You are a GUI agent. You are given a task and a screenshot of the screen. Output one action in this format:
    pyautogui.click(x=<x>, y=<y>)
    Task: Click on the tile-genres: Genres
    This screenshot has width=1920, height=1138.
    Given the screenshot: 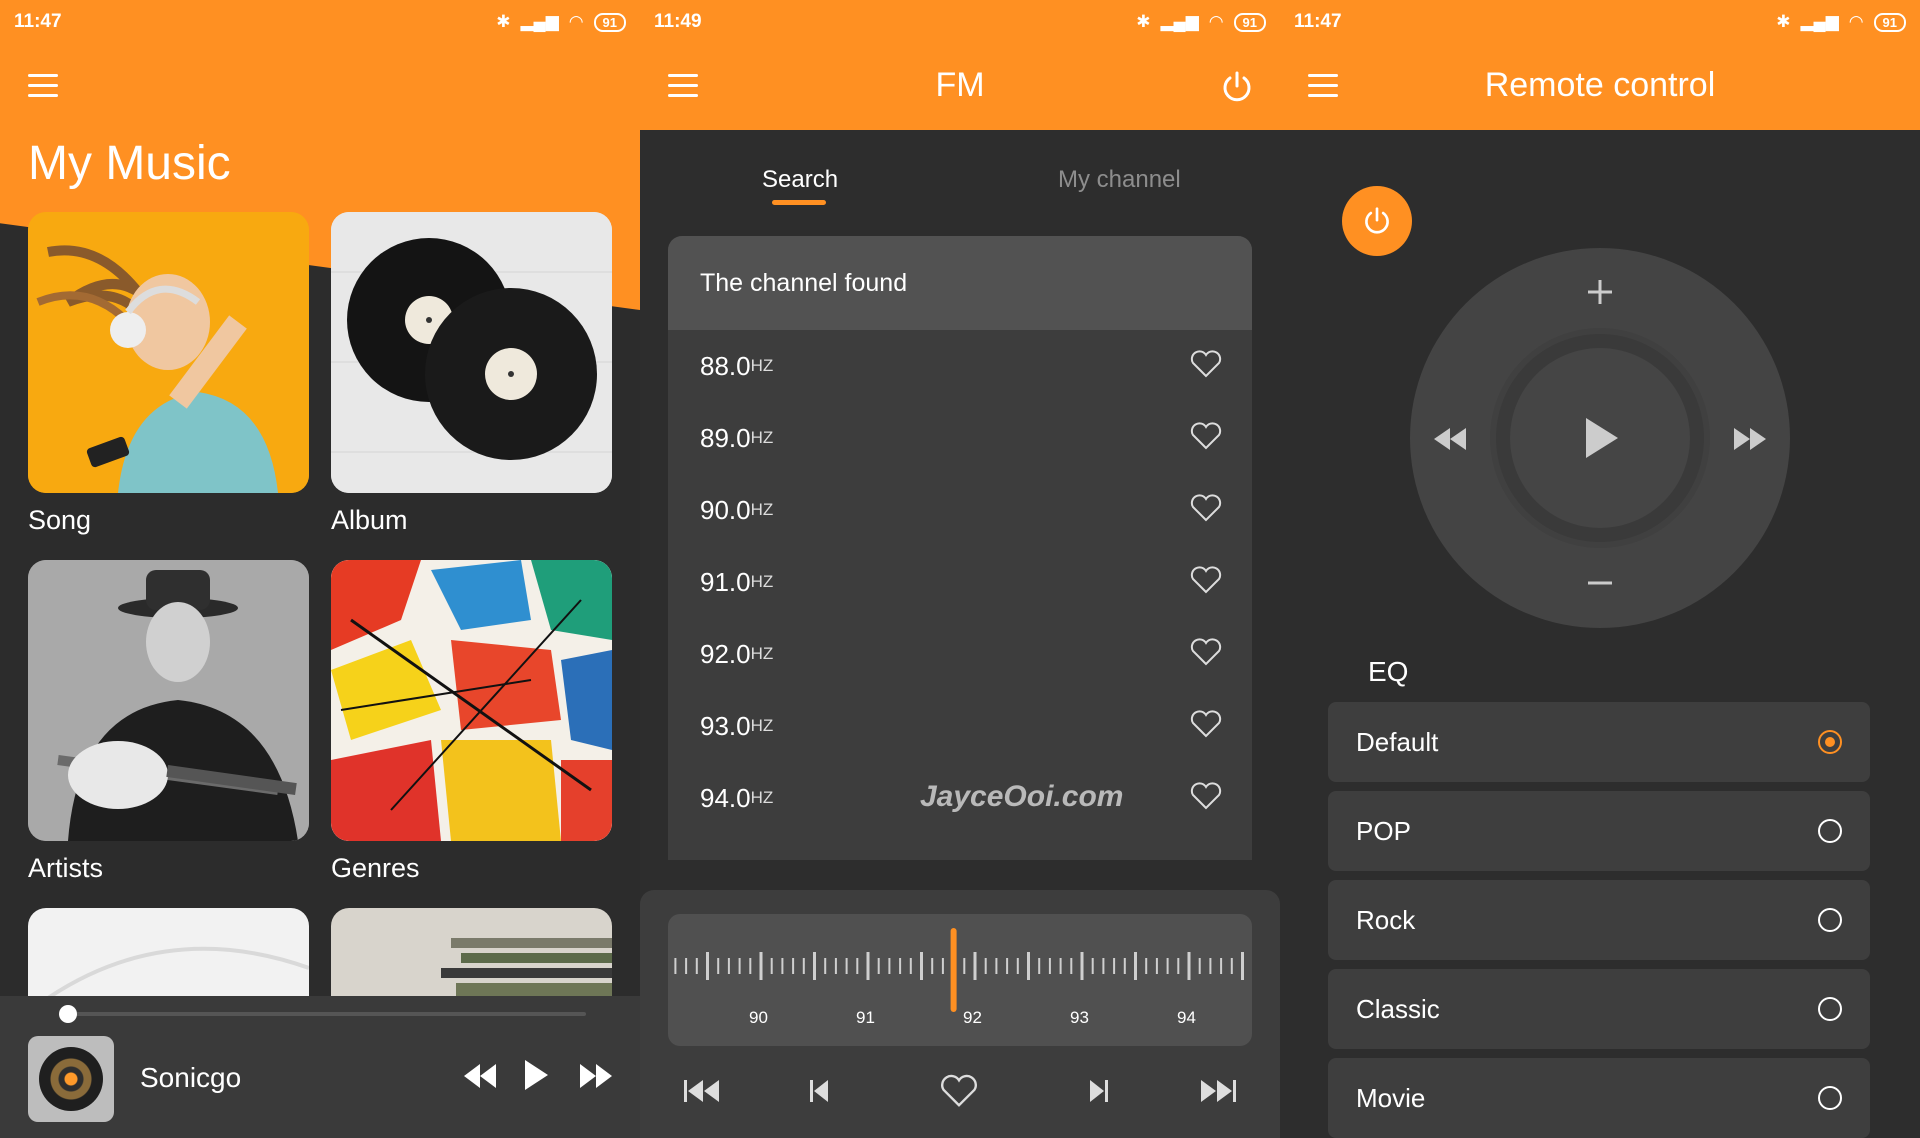 What is the action you would take?
    pyautogui.click(x=471, y=722)
    